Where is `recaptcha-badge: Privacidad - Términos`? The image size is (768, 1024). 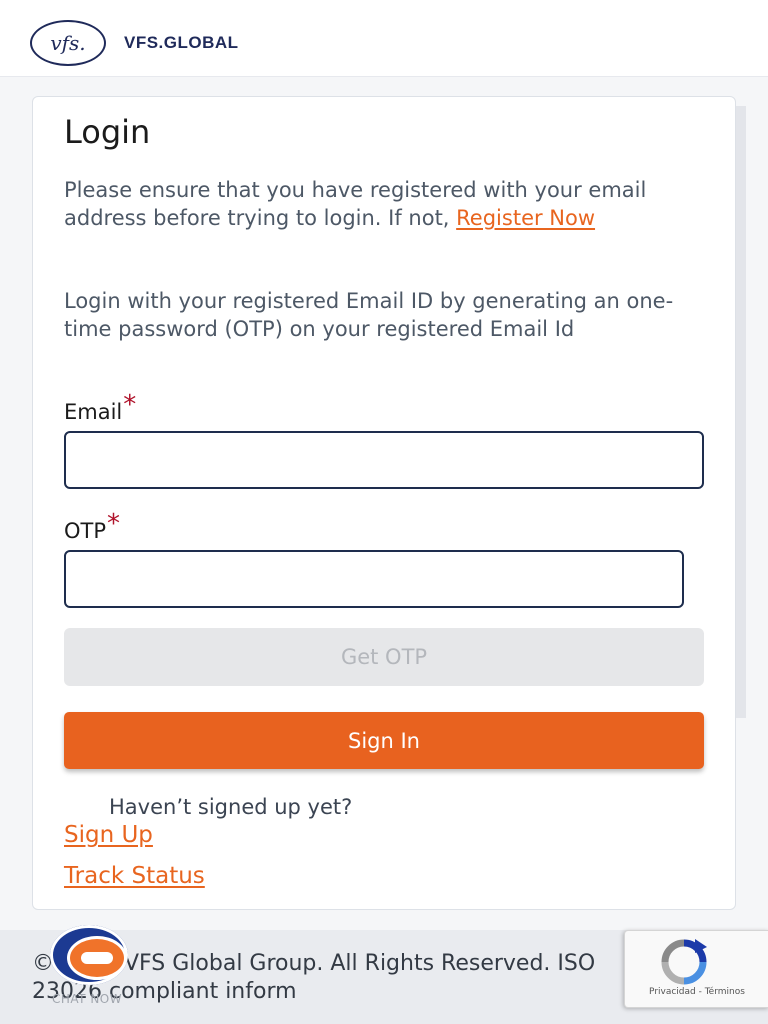 recaptcha-badge: Privacidad - Términos is located at coordinates (696, 969).